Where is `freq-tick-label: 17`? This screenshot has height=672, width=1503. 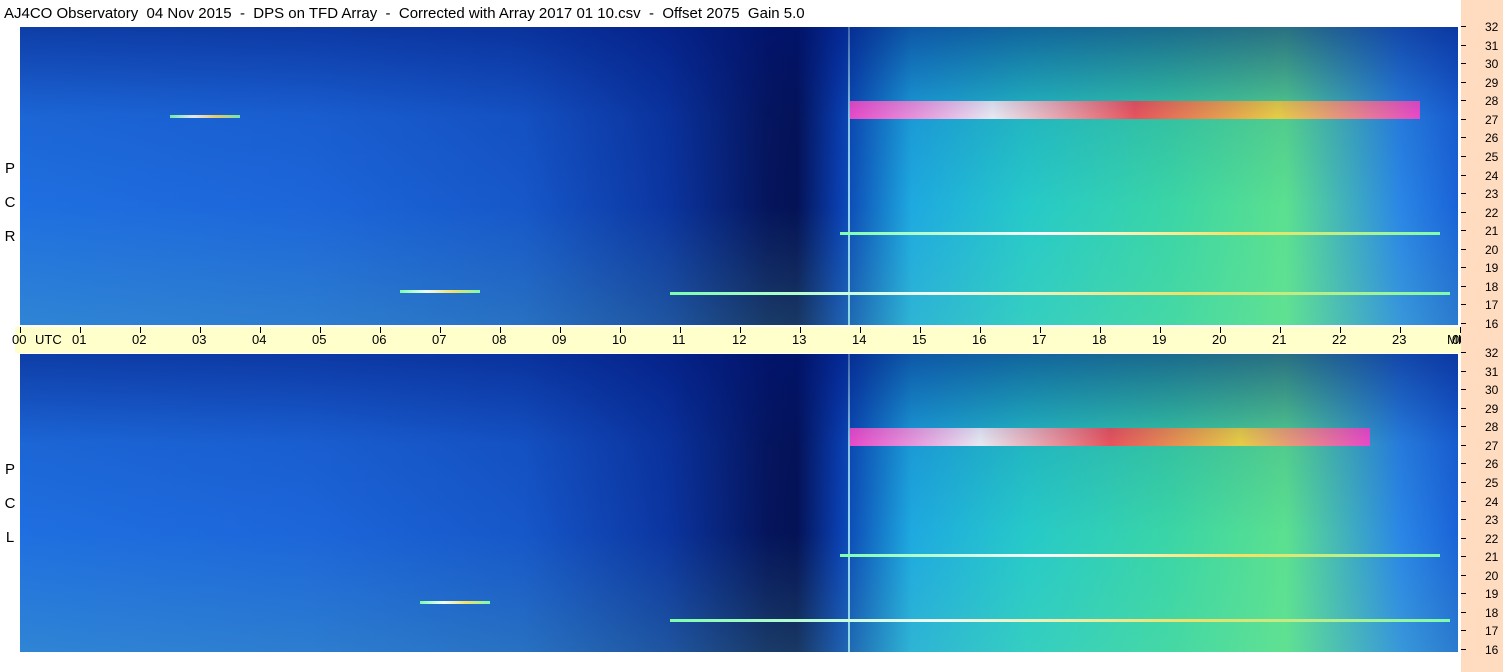 freq-tick-label: 17 is located at coordinates (1492, 305).